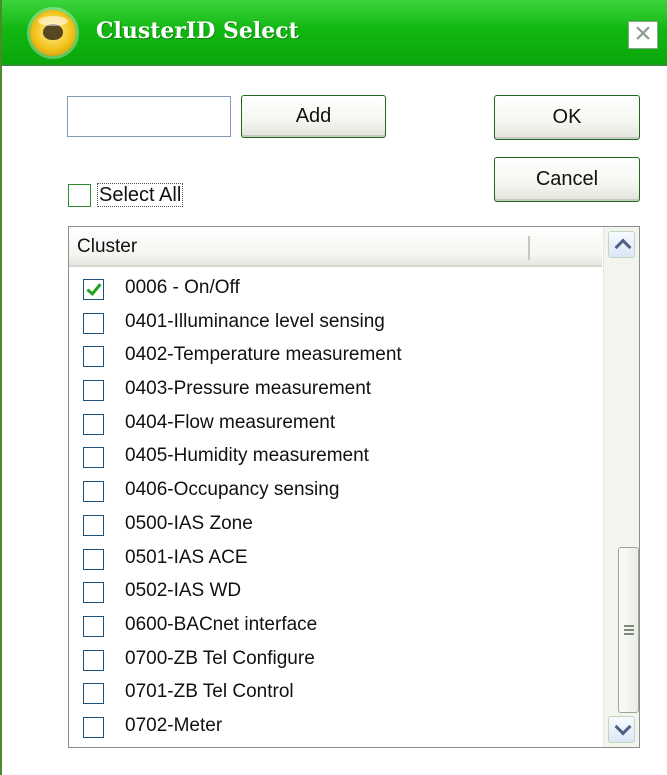 Image resolution: width=667 pixels, height=775 pixels. Describe the element at coordinates (79, 195) in the screenshot. I see `select-all-box` at that location.